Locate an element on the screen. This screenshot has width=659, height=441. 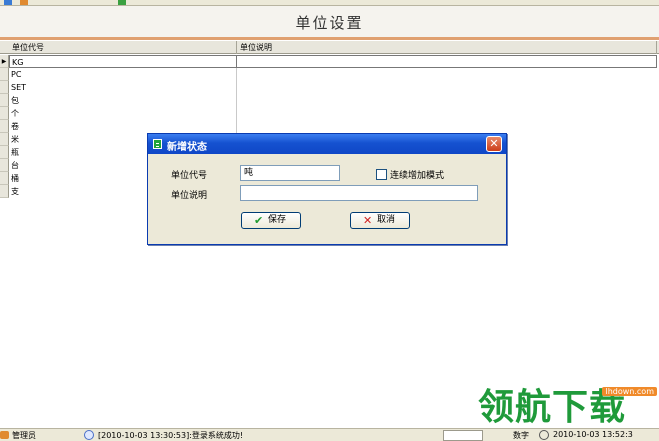
unit-code-label: 单位代号 is located at coordinates (189, 176).